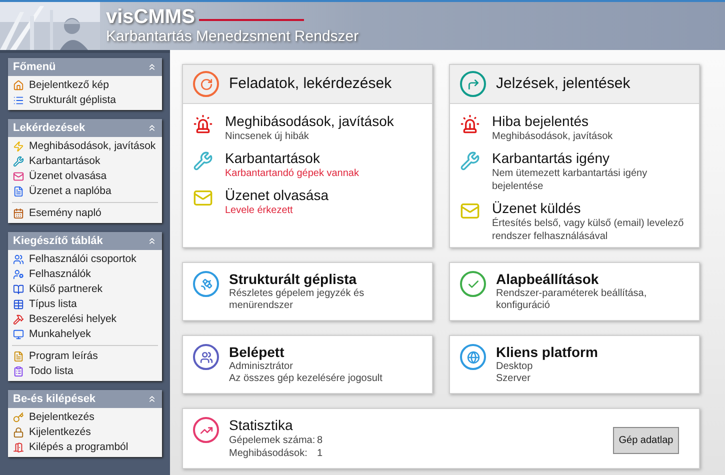 This screenshot has width=725, height=475. I want to click on menu-item: Külső partnerek, so click(85, 289).